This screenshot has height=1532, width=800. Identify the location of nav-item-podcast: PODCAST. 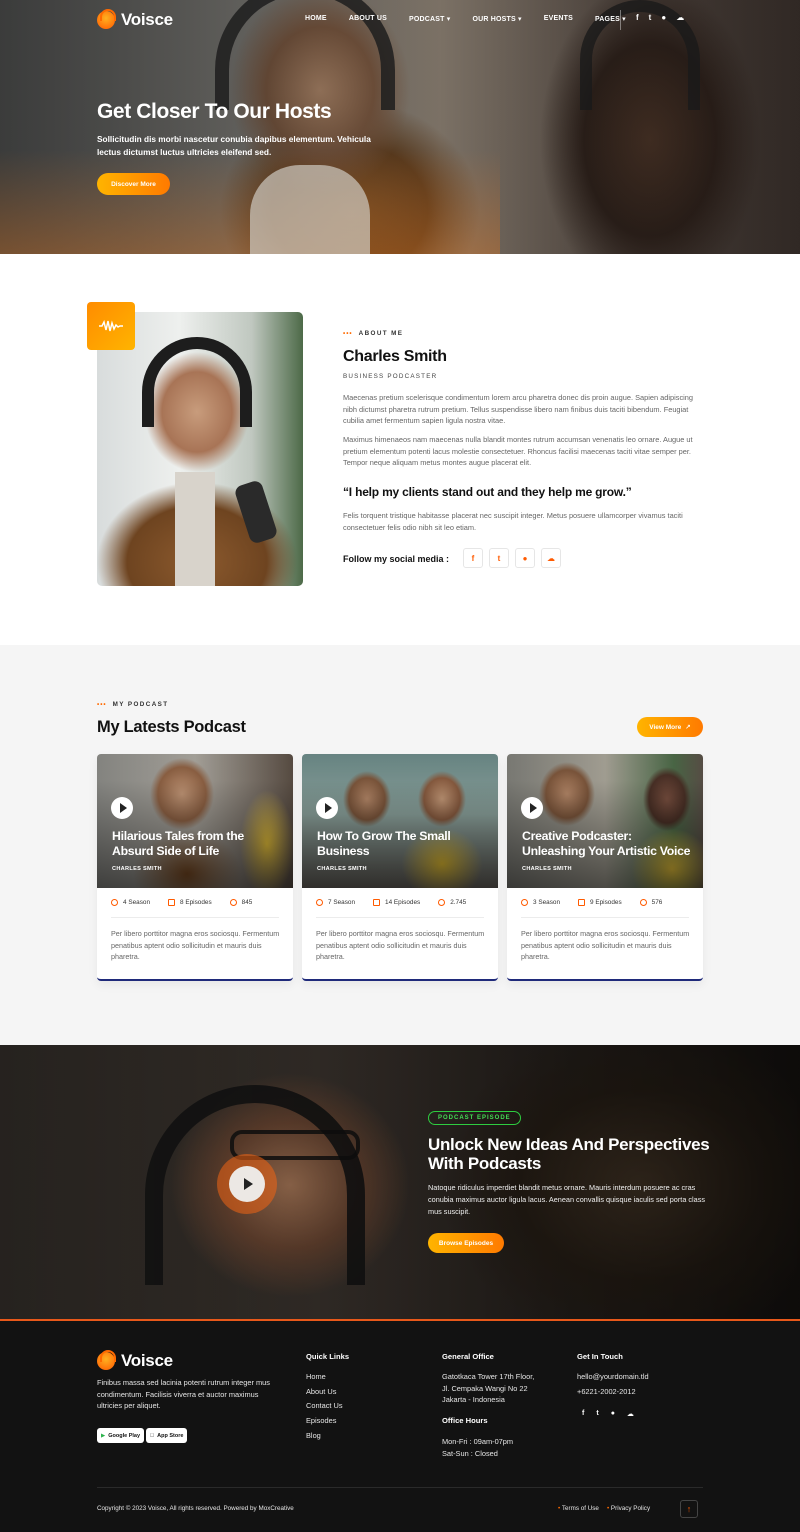
(429, 19).